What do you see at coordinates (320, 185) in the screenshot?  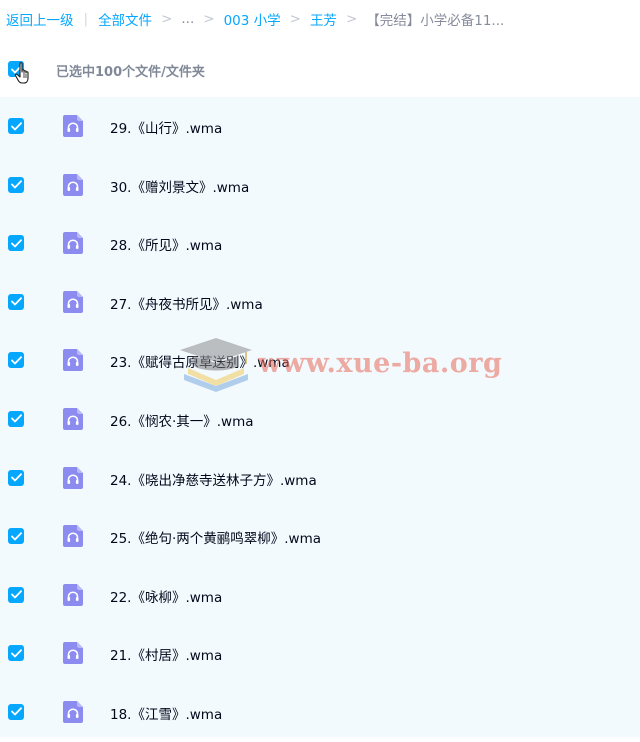 I see `file-row: 30.《赠刘景文》.wma` at bounding box center [320, 185].